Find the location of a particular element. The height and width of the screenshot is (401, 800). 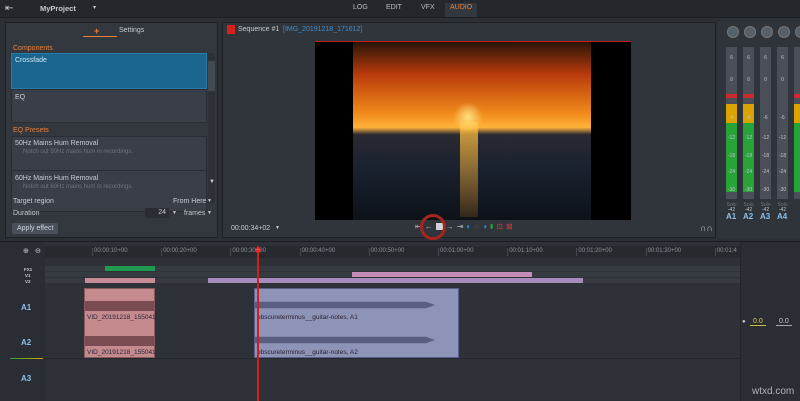

apply-effect-button: Apply effect is located at coordinates (35, 228).